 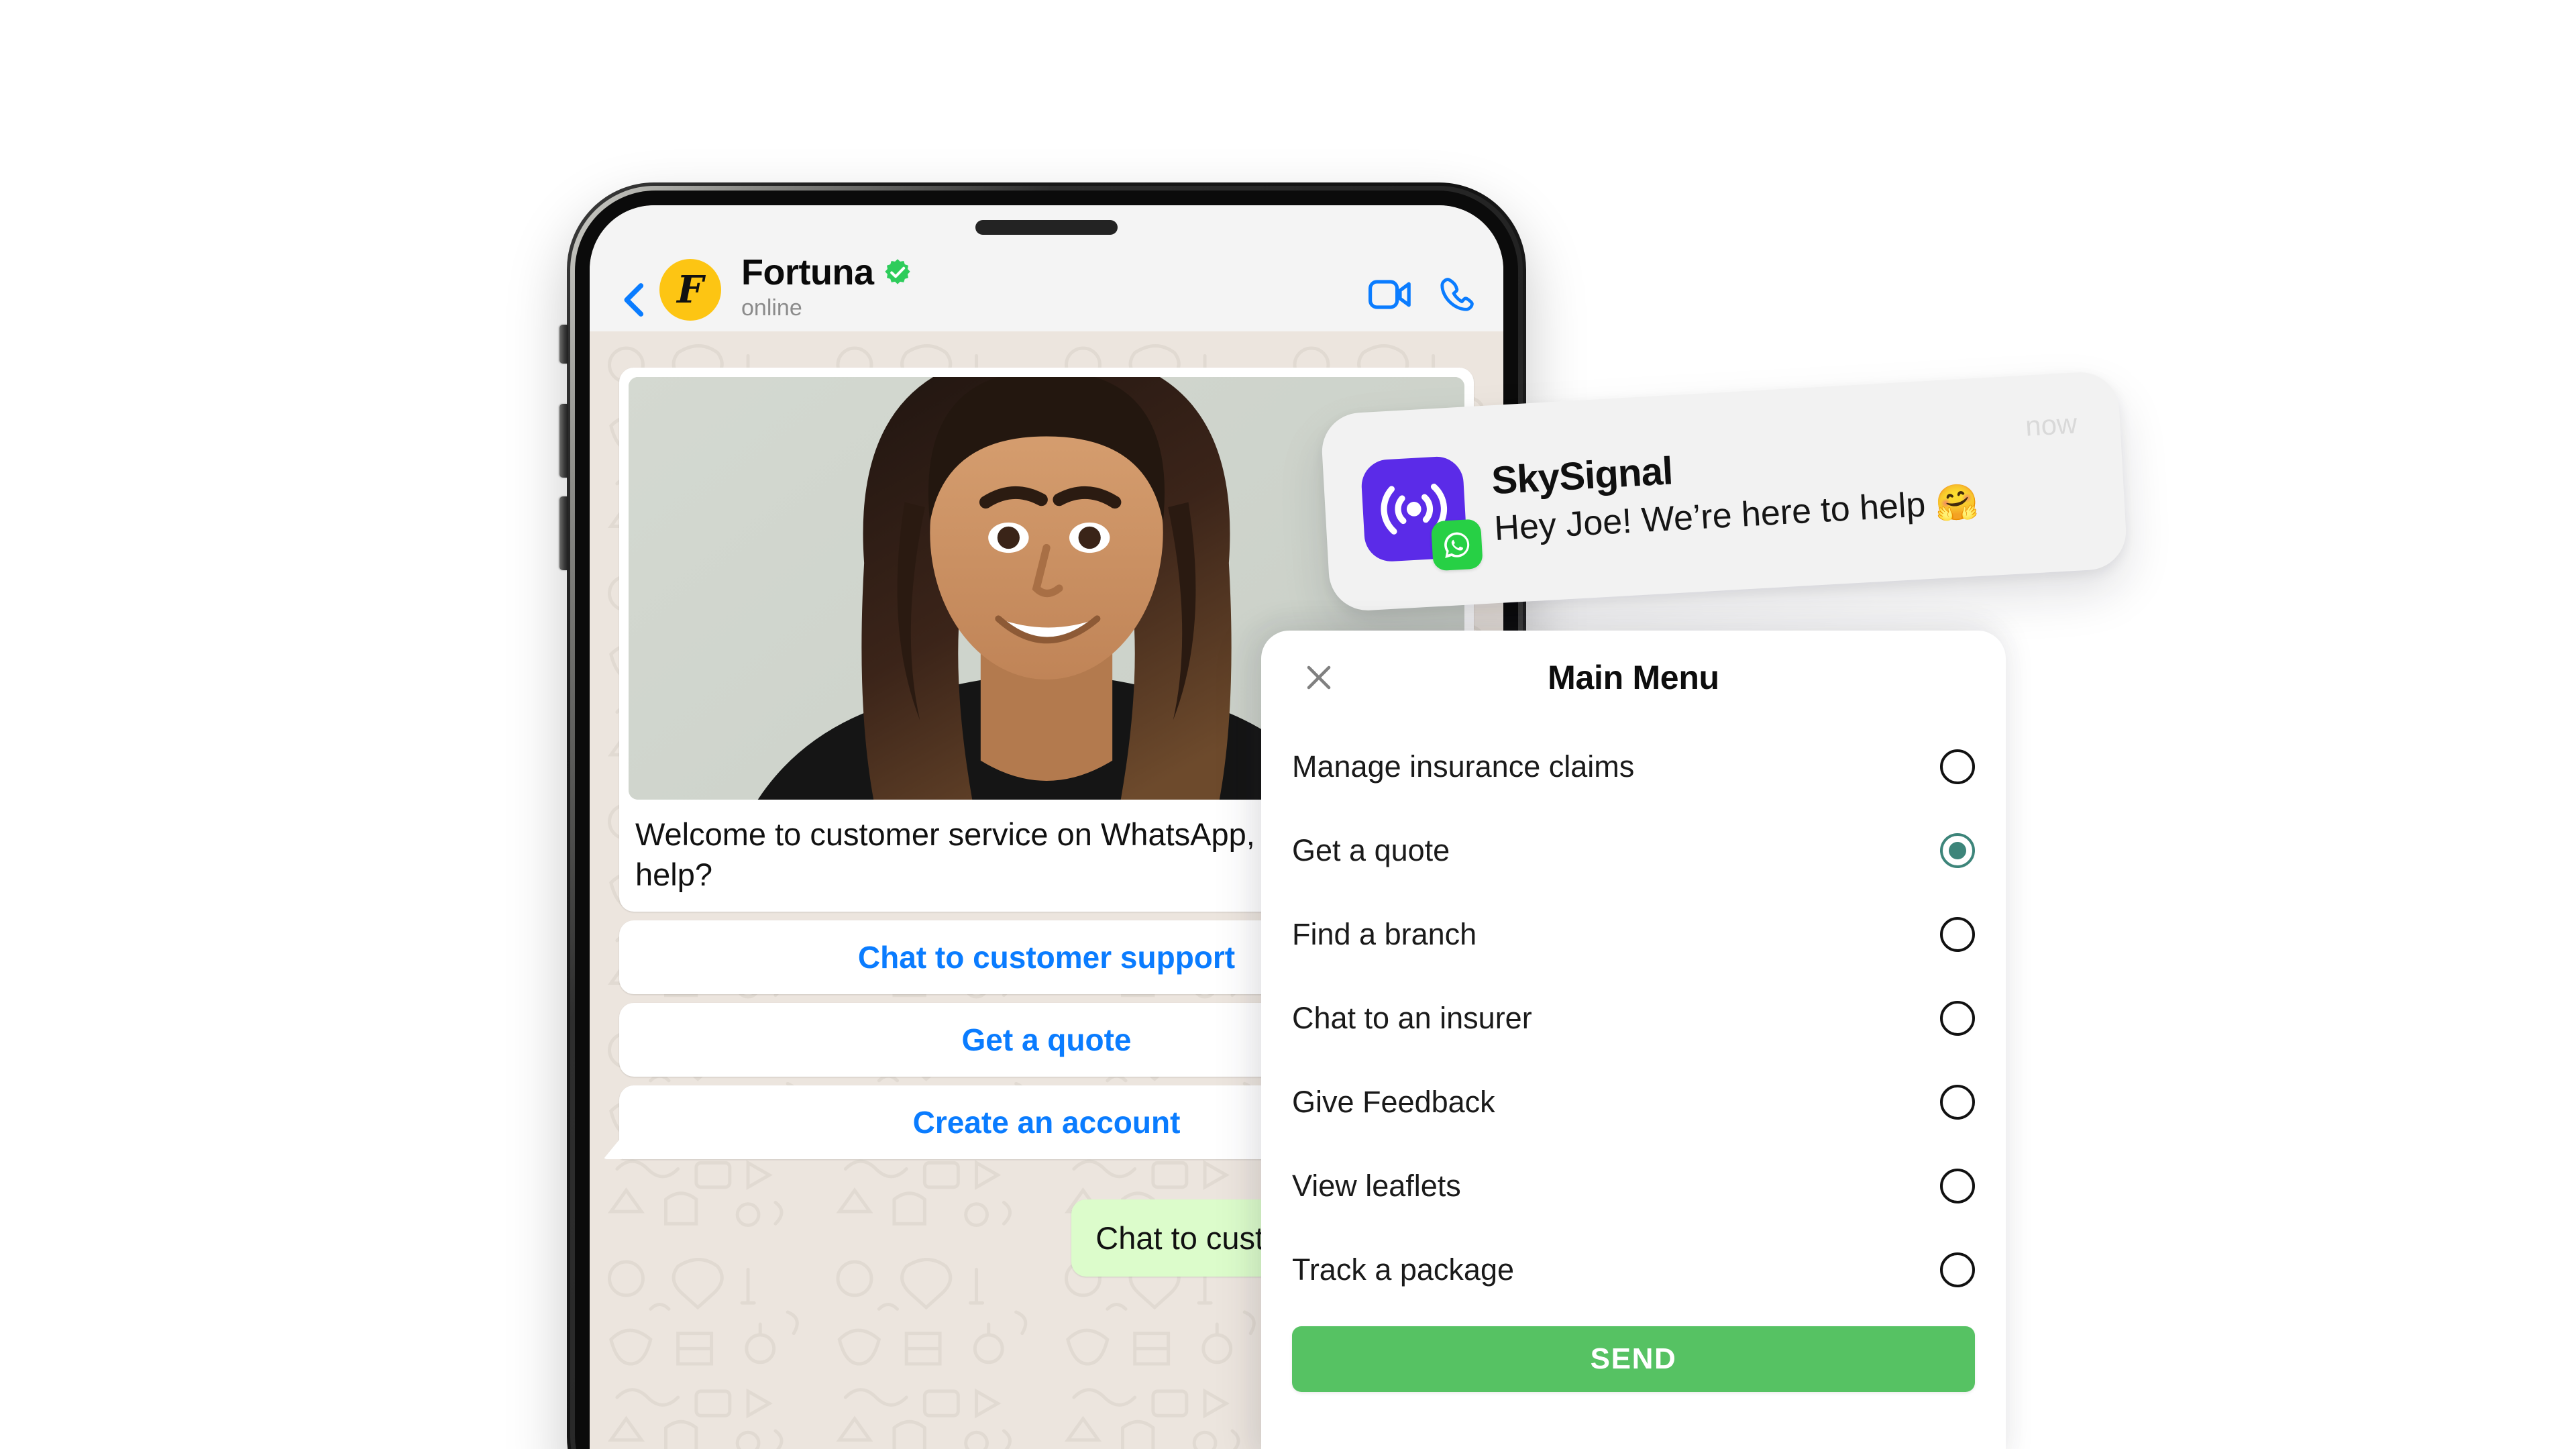 What do you see at coordinates (1957, 850) in the screenshot?
I see `radio-button-selected` at bounding box center [1957, 850].